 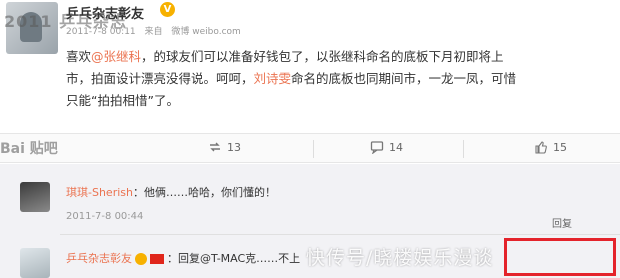 I want to click on comment-line: 乒乓杂志彰友 ：回复@T-MAC克……不上, so click(x=183, y=258).